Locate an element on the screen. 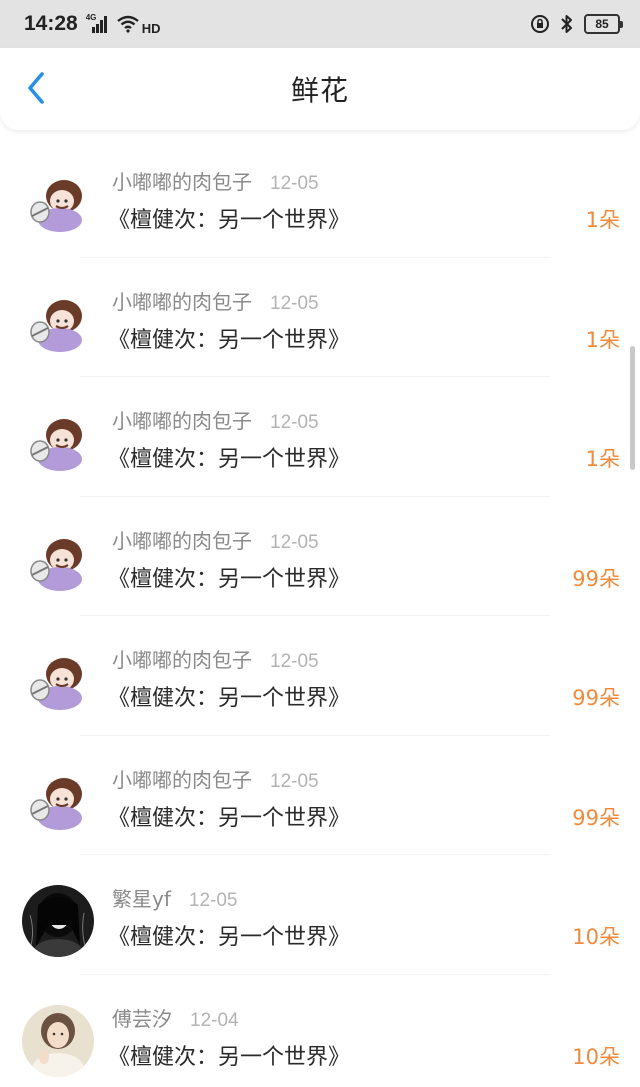 The image size is (640, 1087). status-left: 14:28 4G HD is located at coordinates (92, 24).